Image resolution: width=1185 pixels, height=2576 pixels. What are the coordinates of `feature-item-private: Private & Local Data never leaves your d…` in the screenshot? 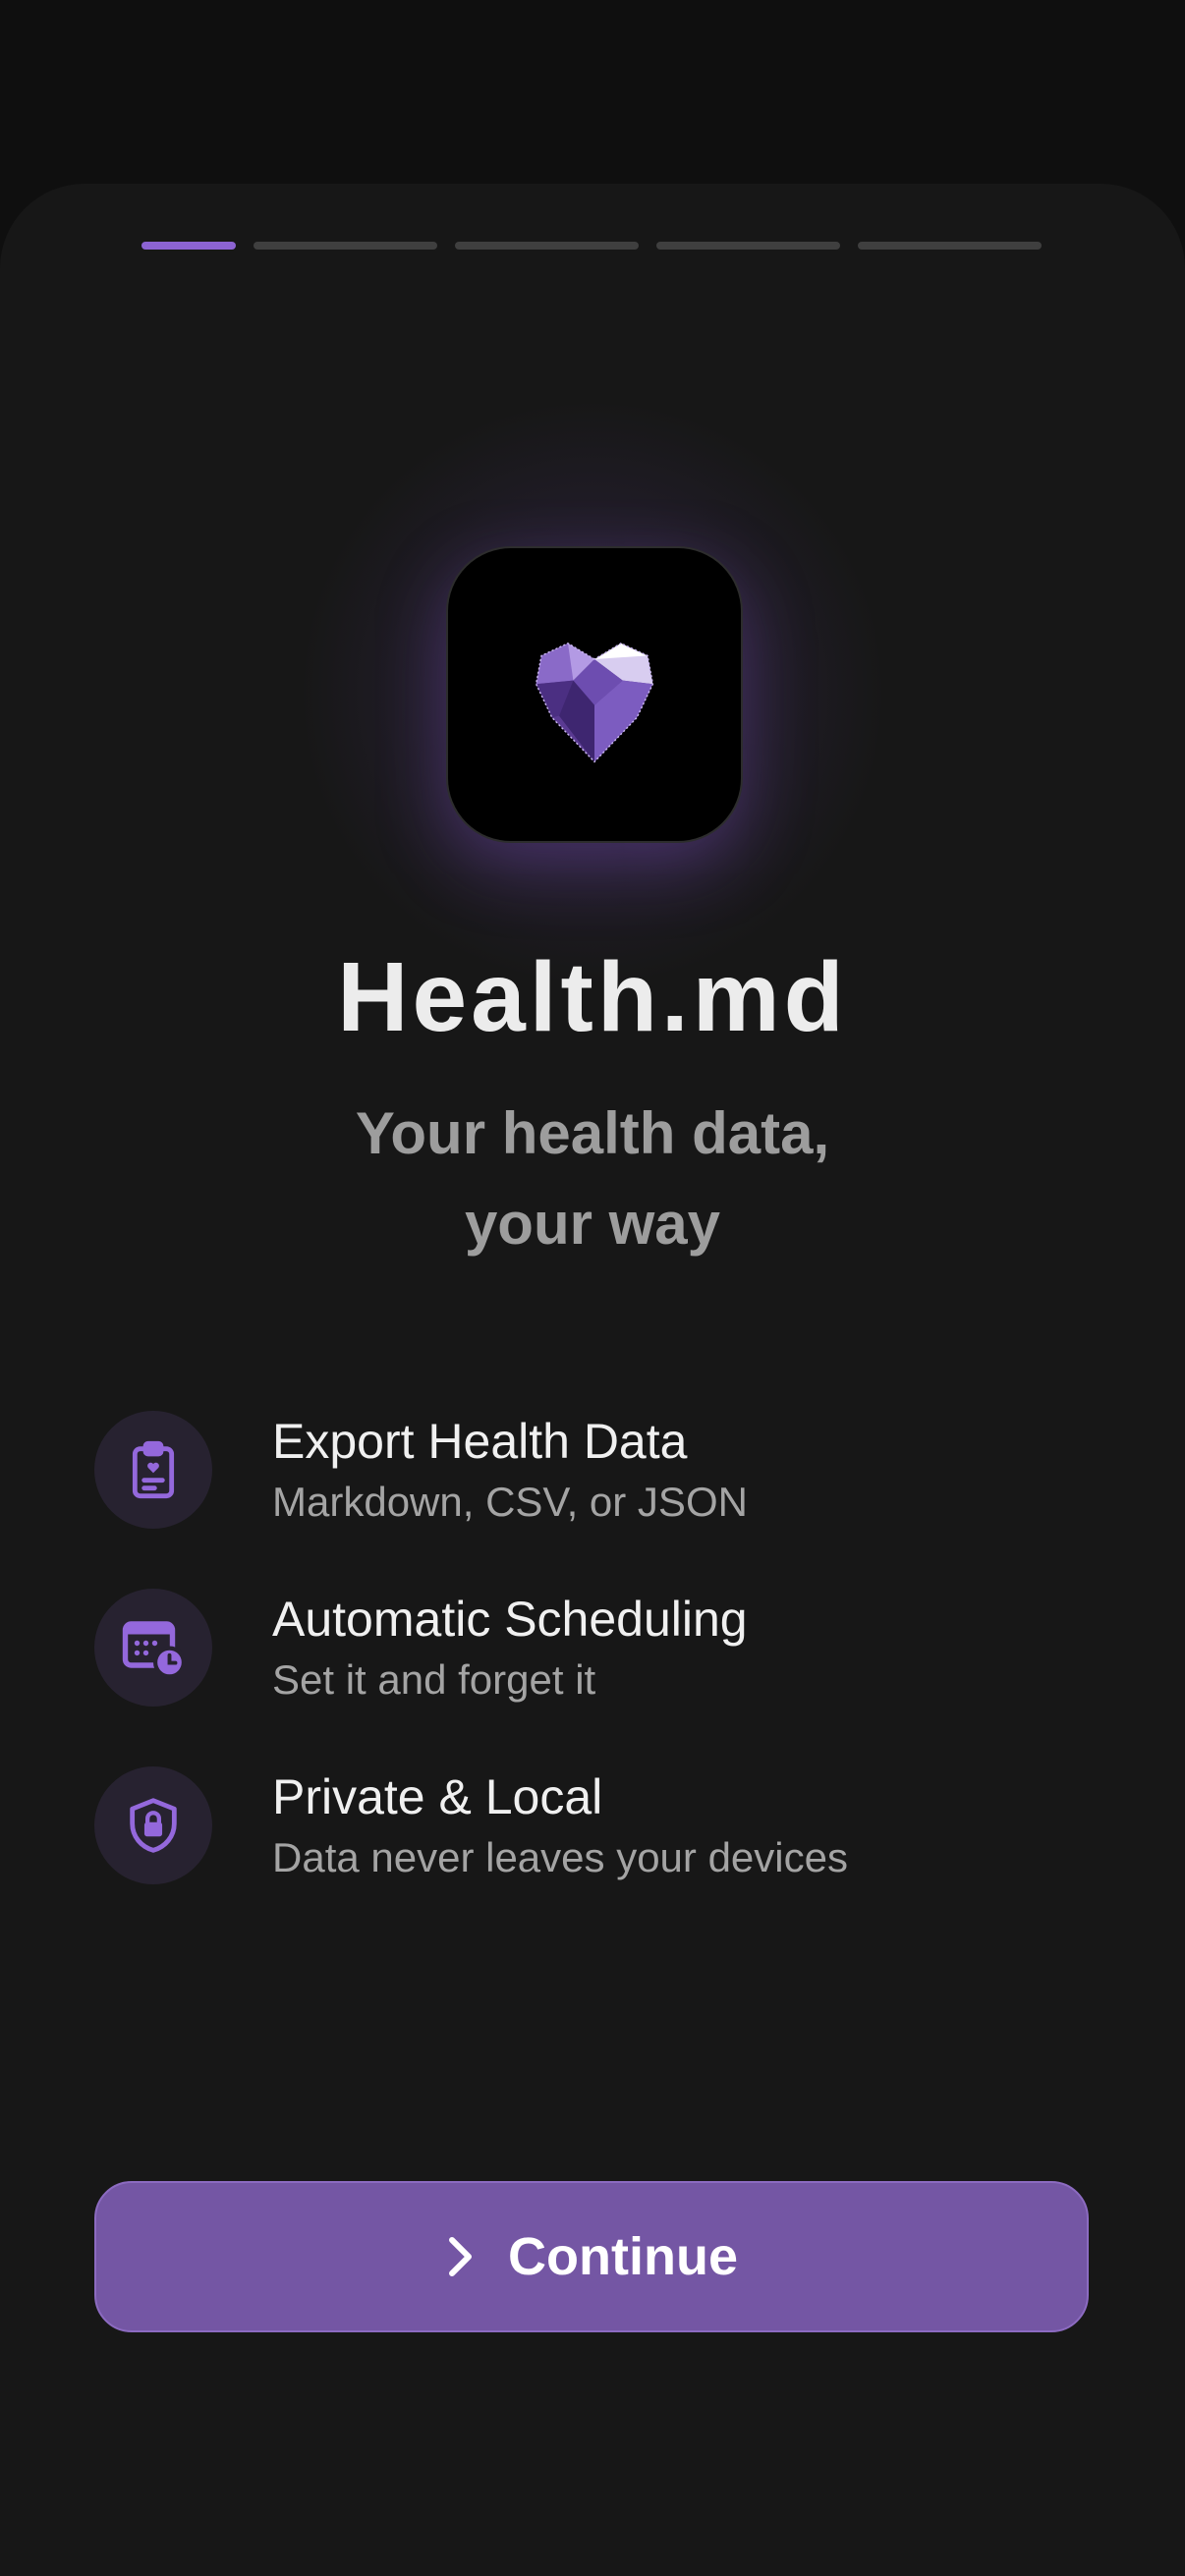 It's located at (591, 1825).